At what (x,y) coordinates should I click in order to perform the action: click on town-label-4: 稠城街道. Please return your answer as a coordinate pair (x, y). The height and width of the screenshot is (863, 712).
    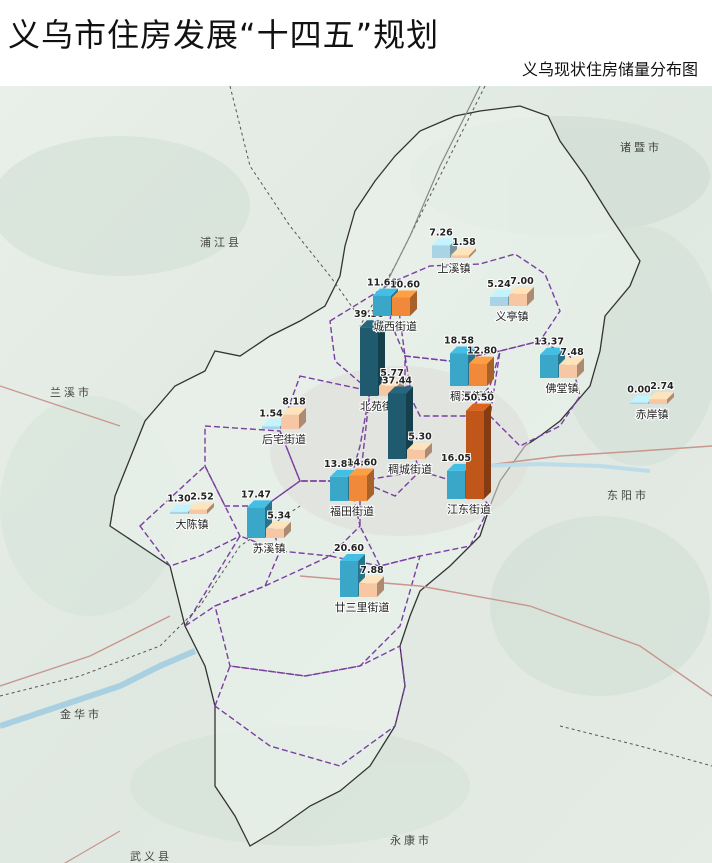
    Looking at the image, I should click on (410, 469).